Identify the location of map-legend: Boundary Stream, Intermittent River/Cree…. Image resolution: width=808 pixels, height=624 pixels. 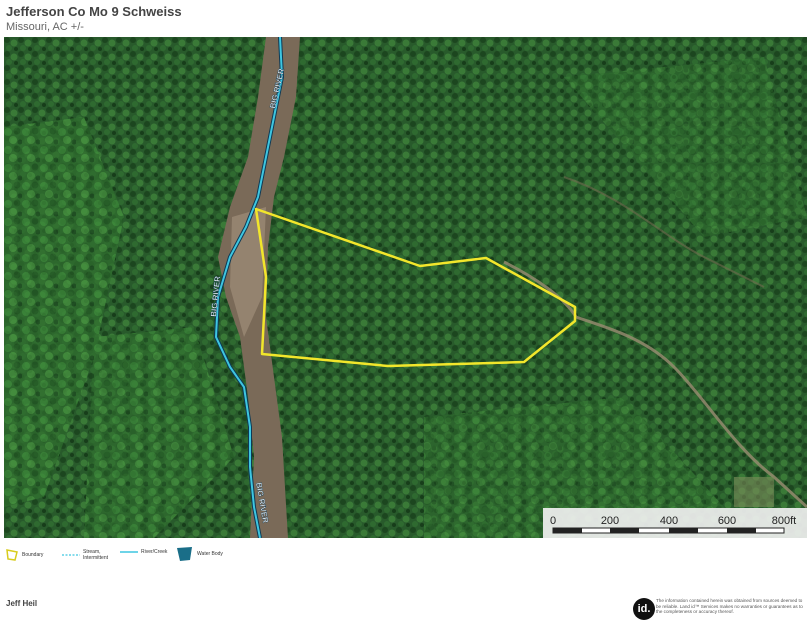
(204, 556).